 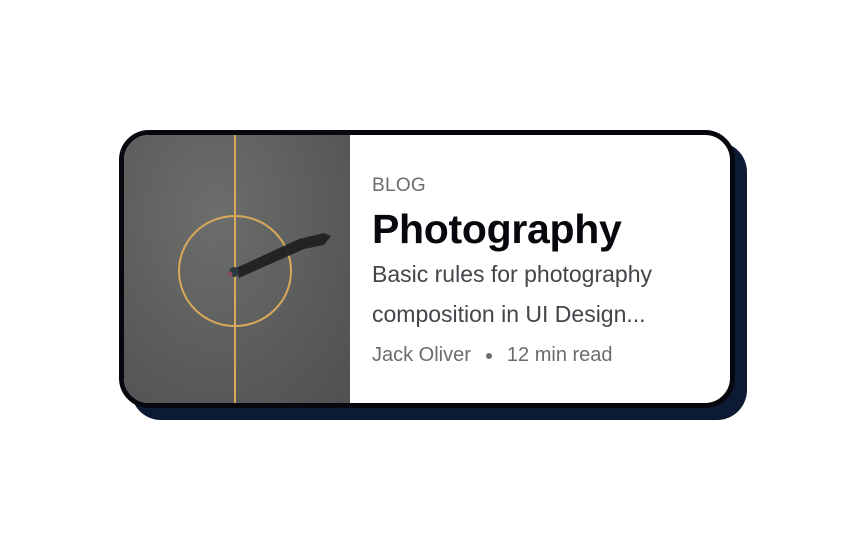 I want to click on description-line: Basic rules for photography, so click(x=512, y=274).